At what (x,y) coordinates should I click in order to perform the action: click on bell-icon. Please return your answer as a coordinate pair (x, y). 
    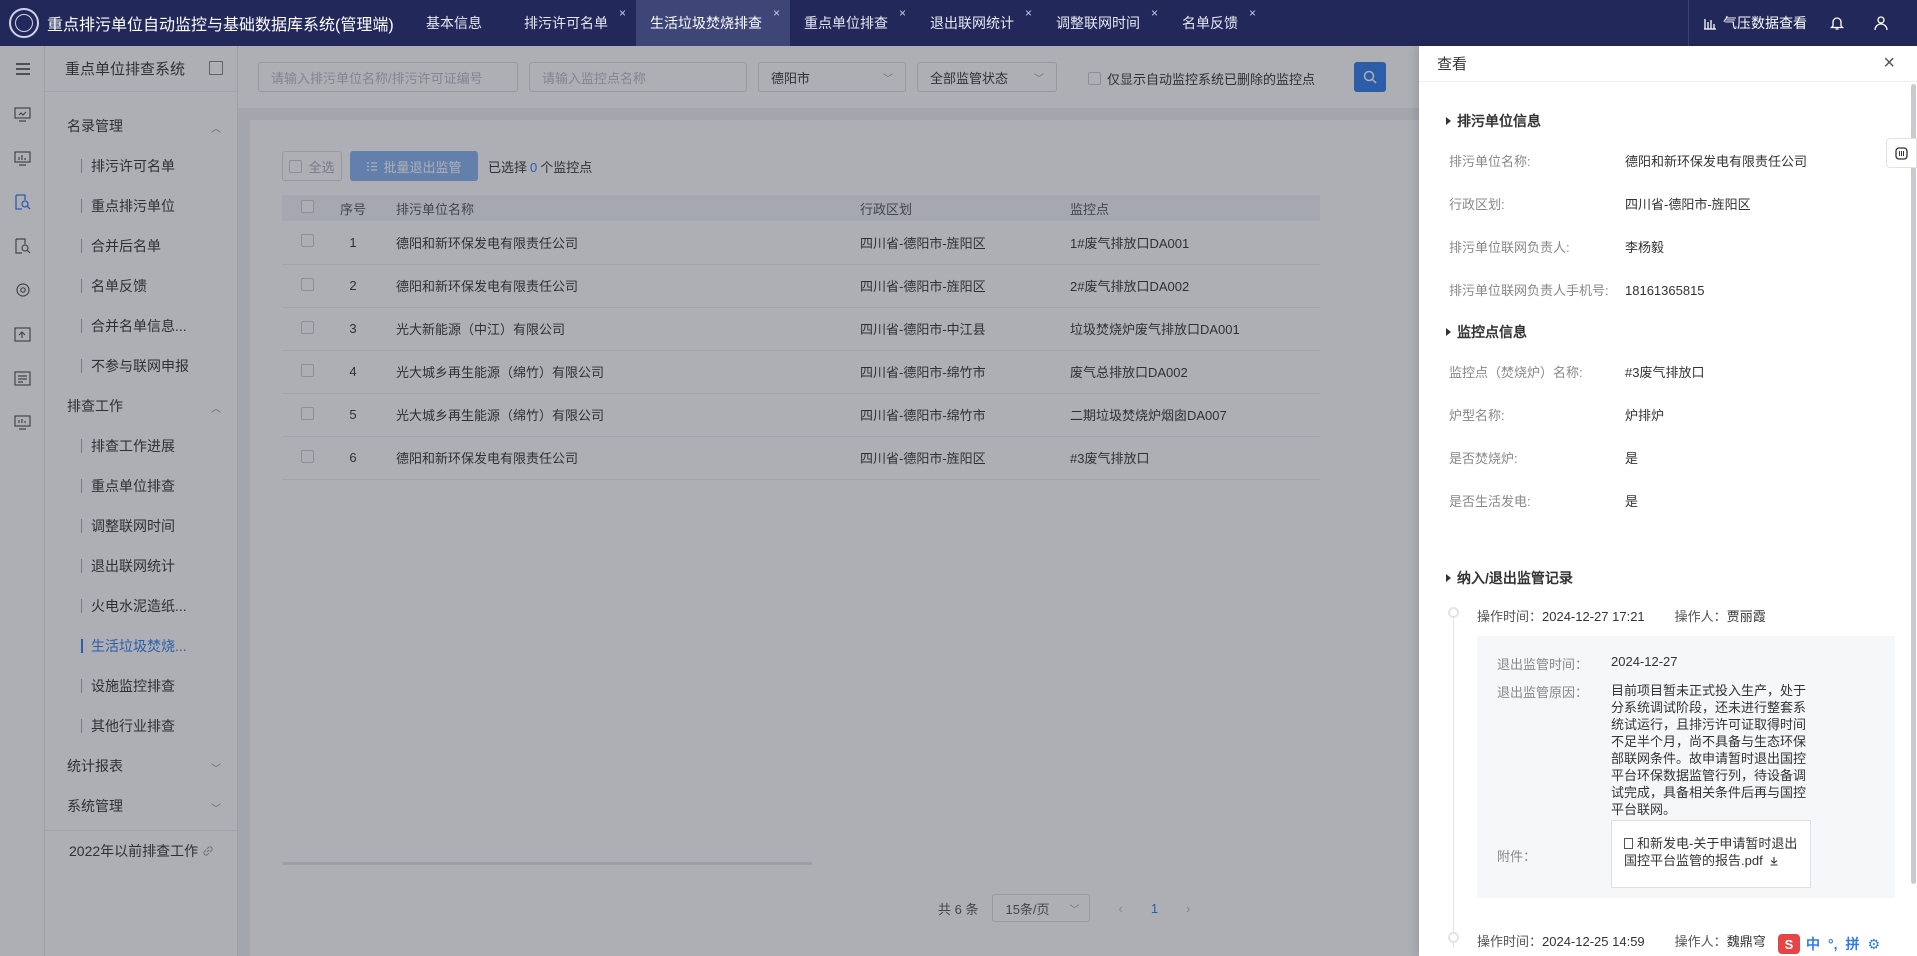
    Looking at the image, I should click on (1837, 23).